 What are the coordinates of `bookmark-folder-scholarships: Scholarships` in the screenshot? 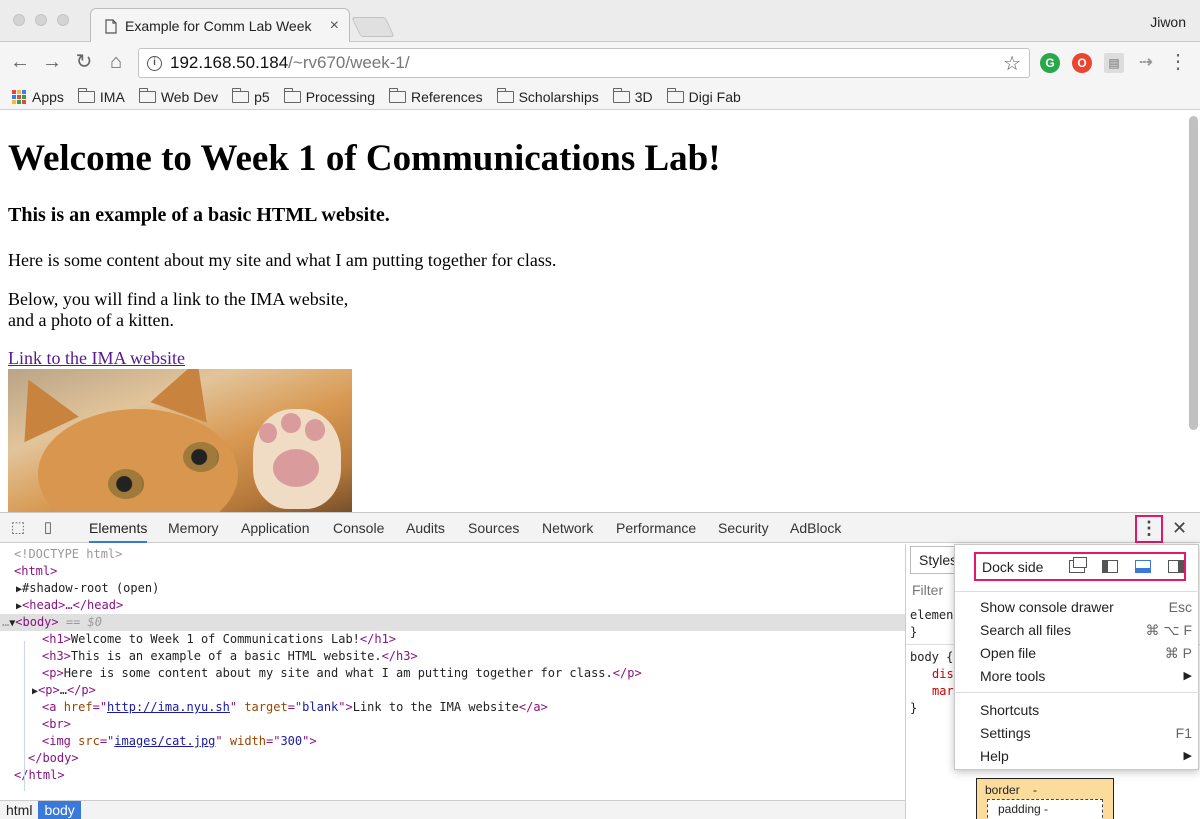 It's located at (547, 96).